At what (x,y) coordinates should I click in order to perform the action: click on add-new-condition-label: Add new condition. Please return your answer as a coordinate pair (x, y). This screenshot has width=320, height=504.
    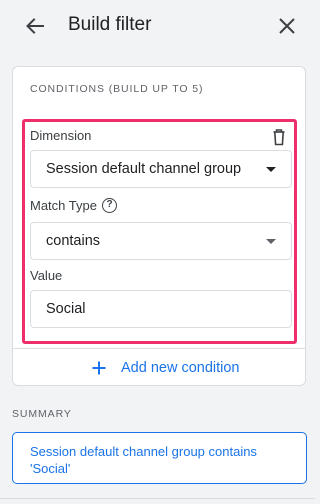
    Looking at the image, I should click on (180, 368).